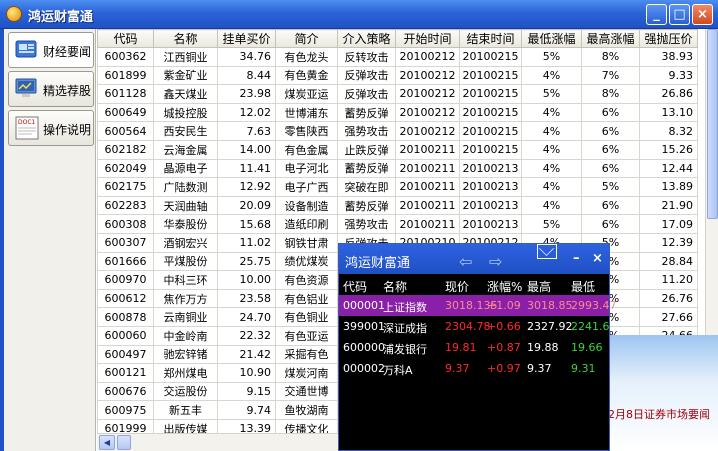  Describe the element at coordinates (702, 14) in the screenshot. I see `close-button: ×` at that location.